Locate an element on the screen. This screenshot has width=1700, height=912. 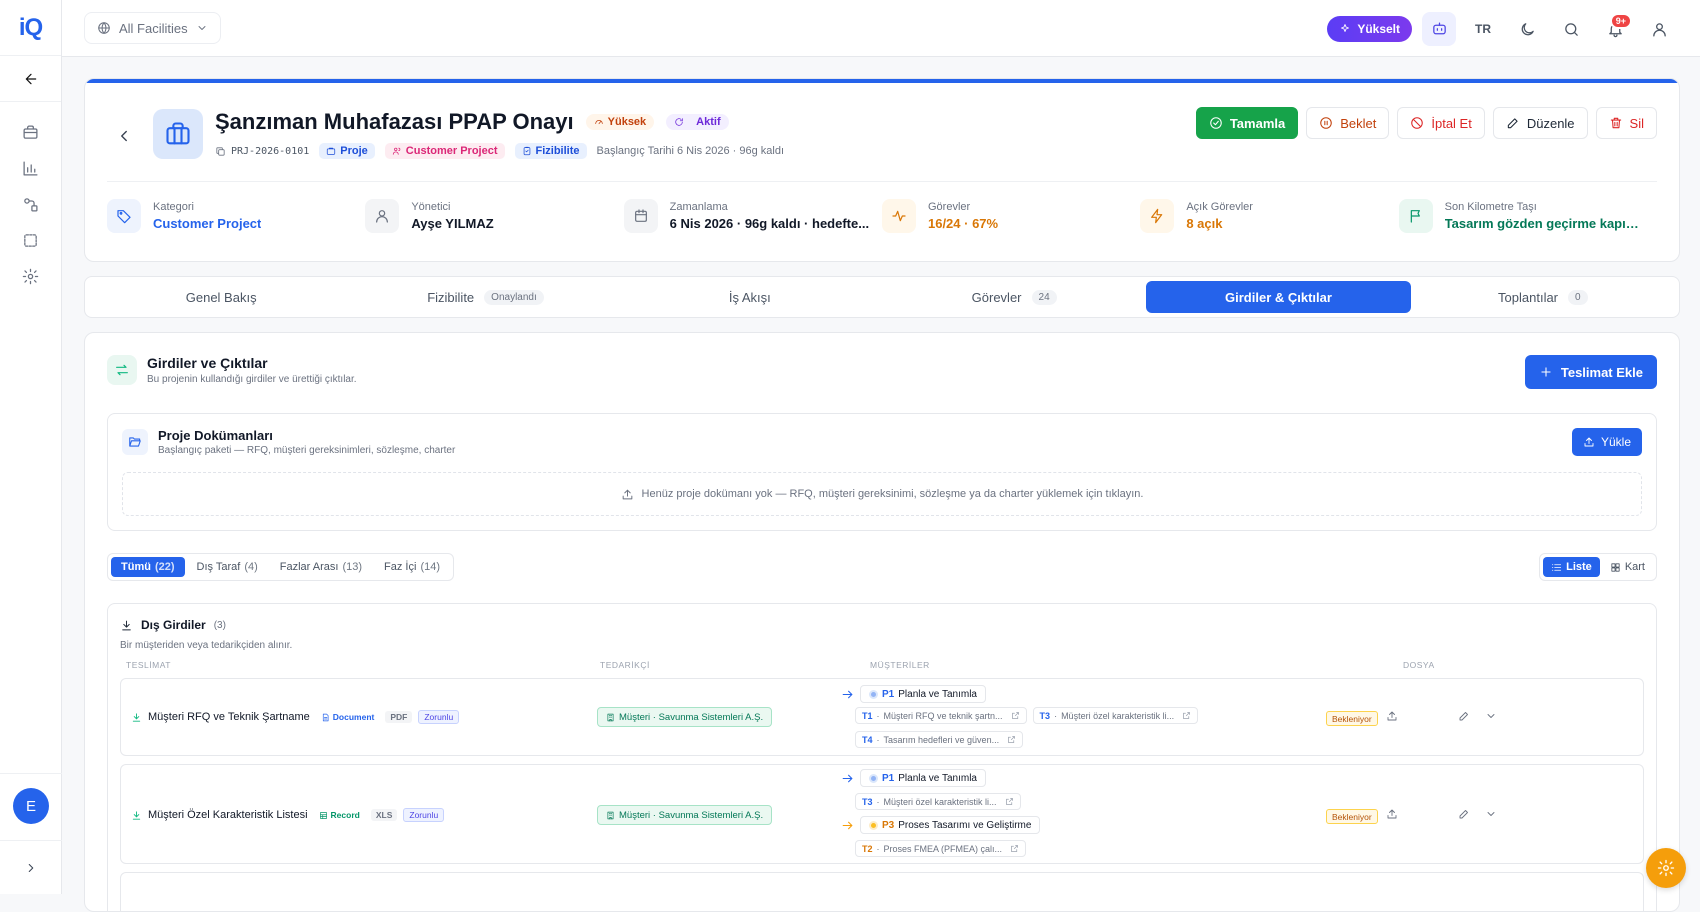
building-icon is located at coordinates (610, 815).